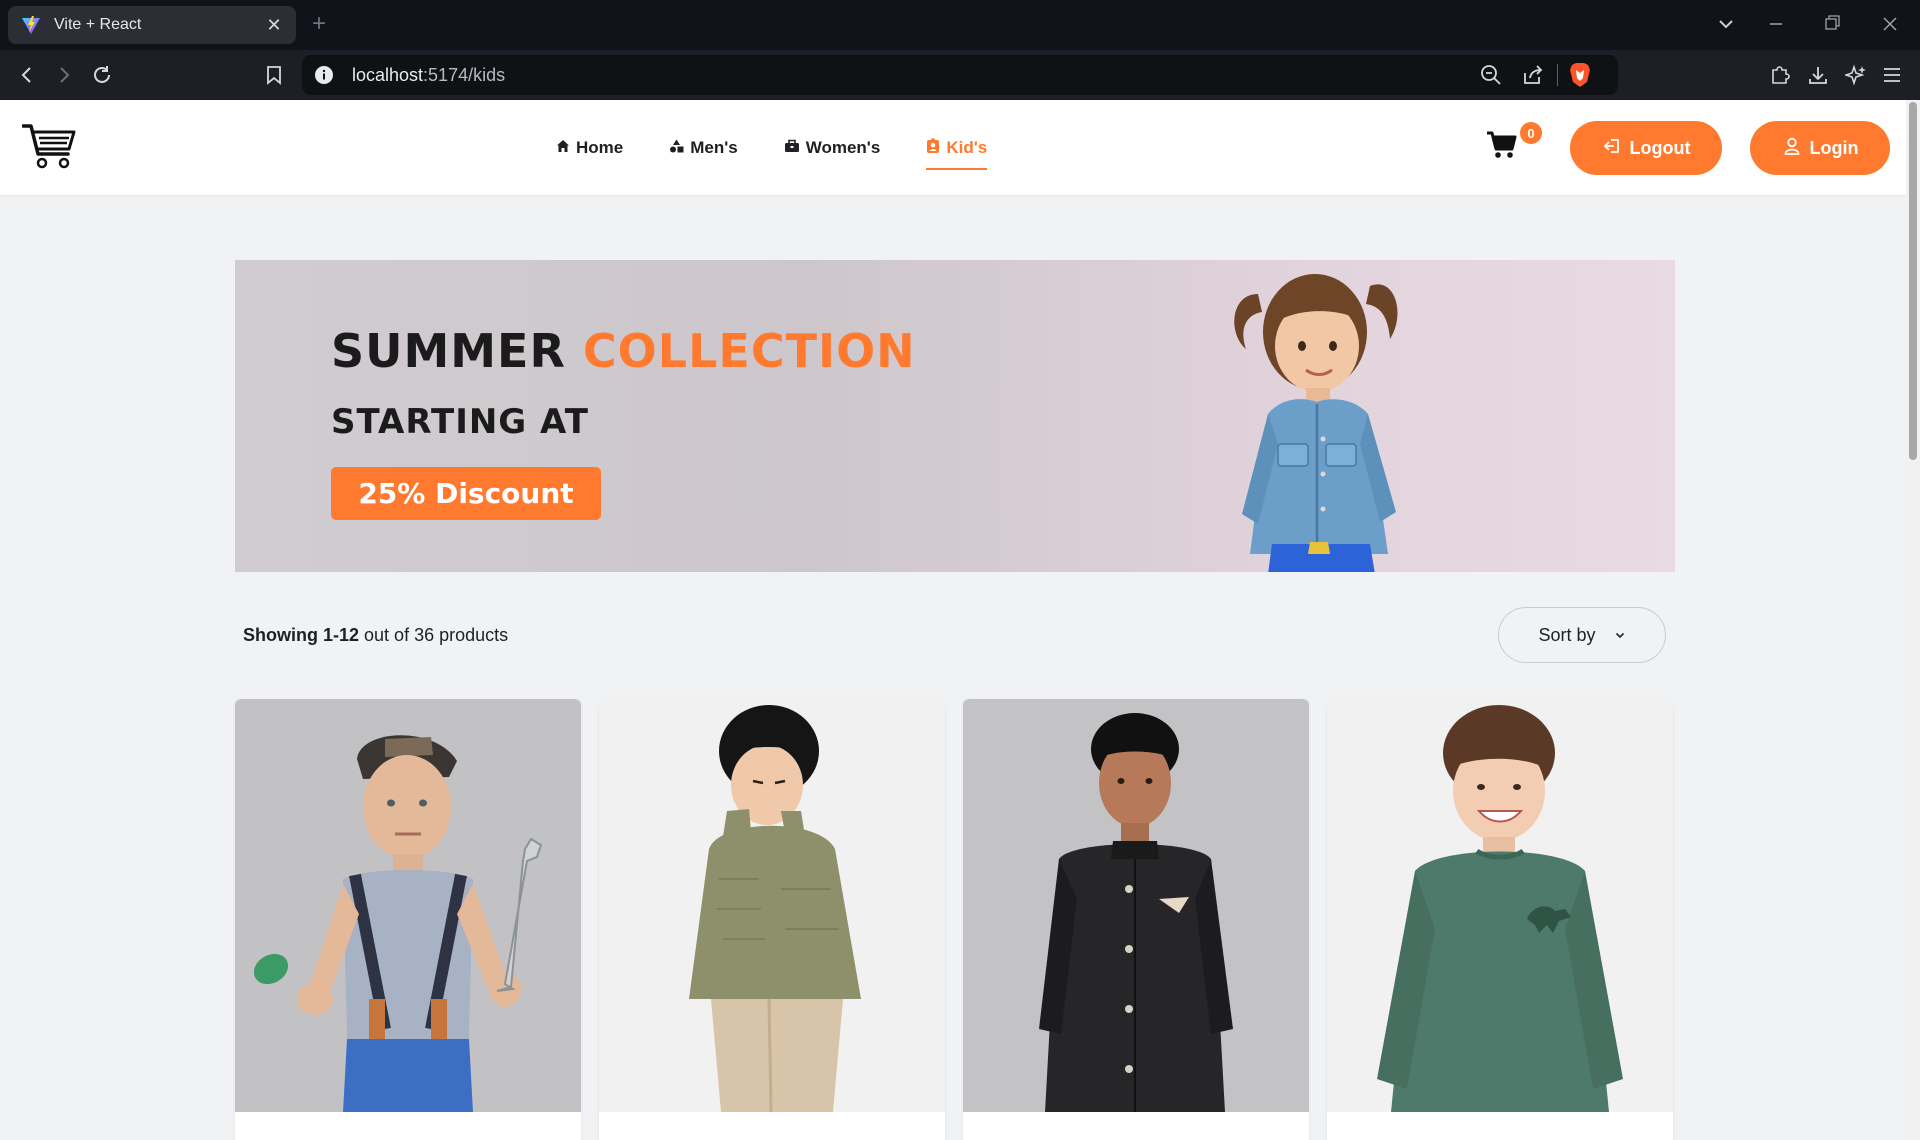  Describe the element at coordinates (1557, 75) in the screenshot. I see `divider` at that location.